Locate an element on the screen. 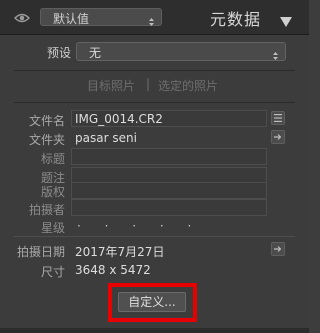  tab-selected-photos: 选定的照片 is located at coordinates (188, 85).